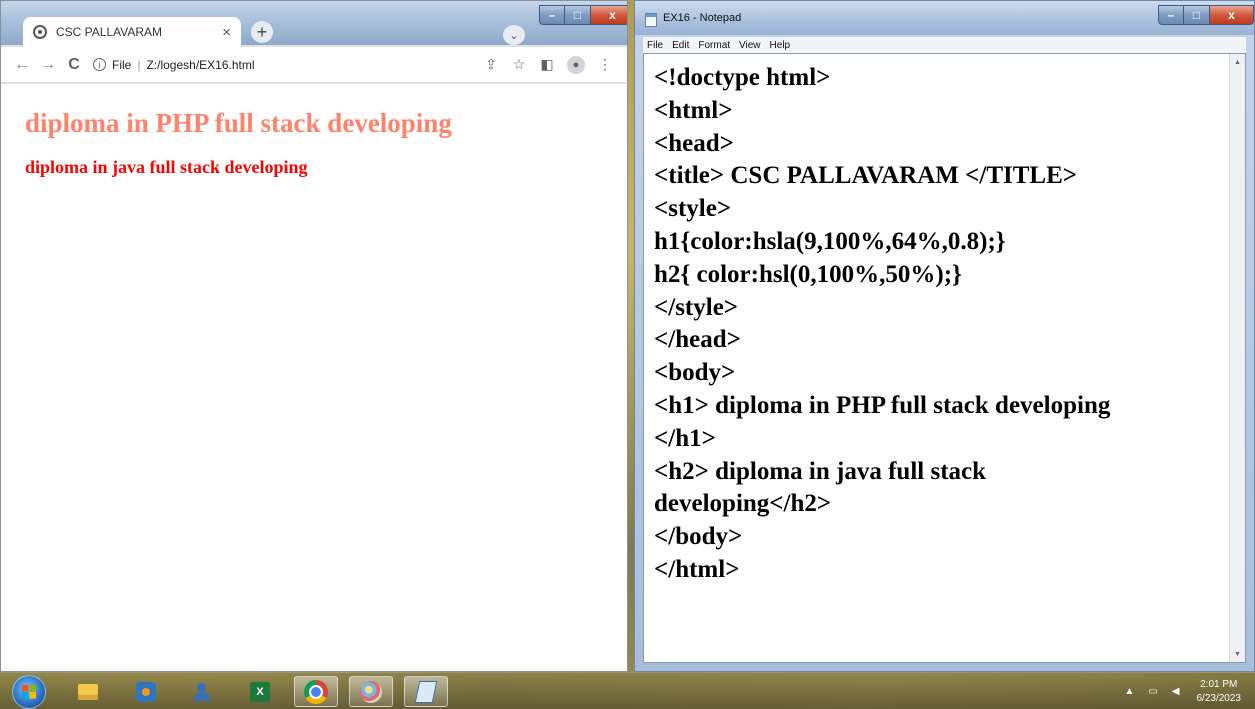 The width and height of the screenshot is (1255, 709). Describe the element at coordinates (122, 64) in the screenshot. I see `address-scheme: File` at that location.